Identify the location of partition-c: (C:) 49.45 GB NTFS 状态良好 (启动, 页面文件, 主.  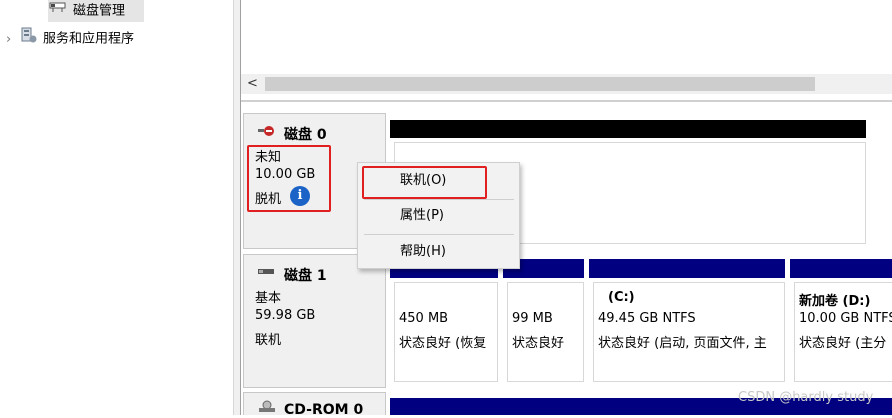
(689, 332).